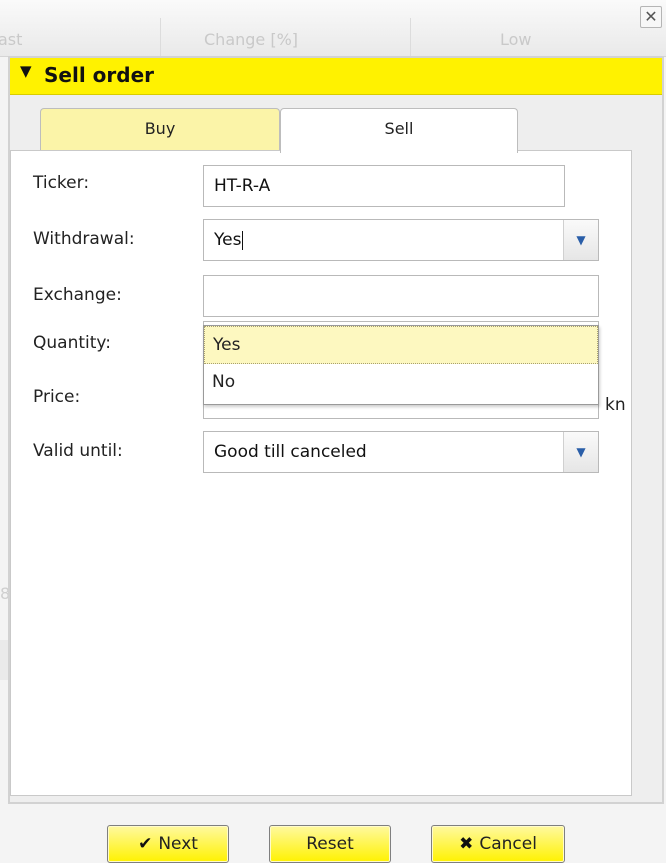 The height and width of the screenshot is (863, 666). I want to click on background-column-change: Change [%], so click(251, 39).